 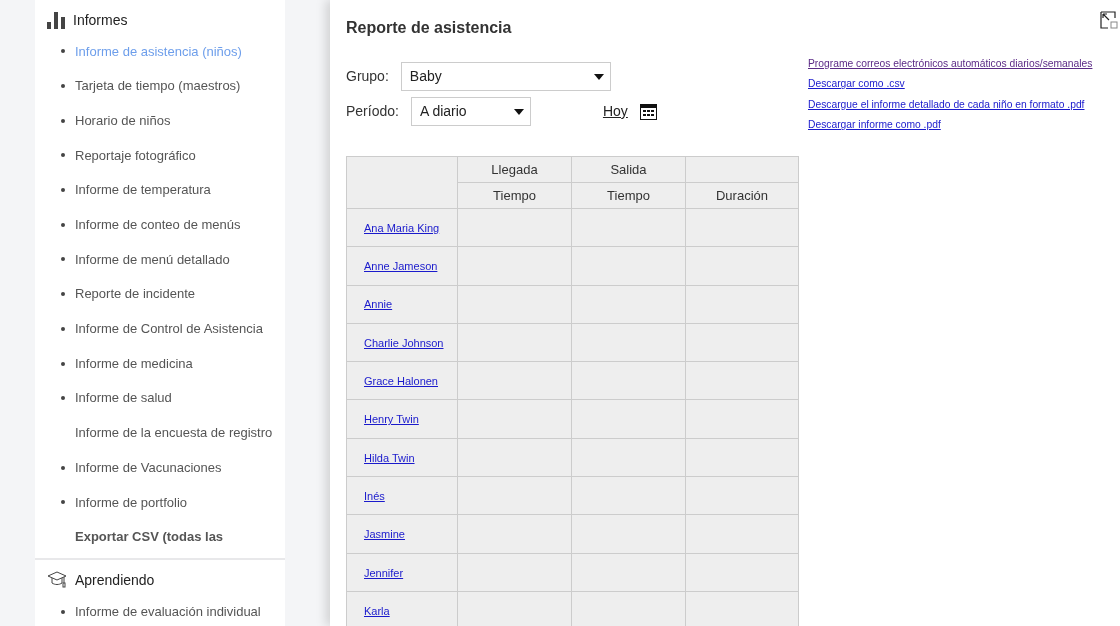 I want to click on sidebar-item: Exportar CSV (todas las, so click(x=160, y=537).